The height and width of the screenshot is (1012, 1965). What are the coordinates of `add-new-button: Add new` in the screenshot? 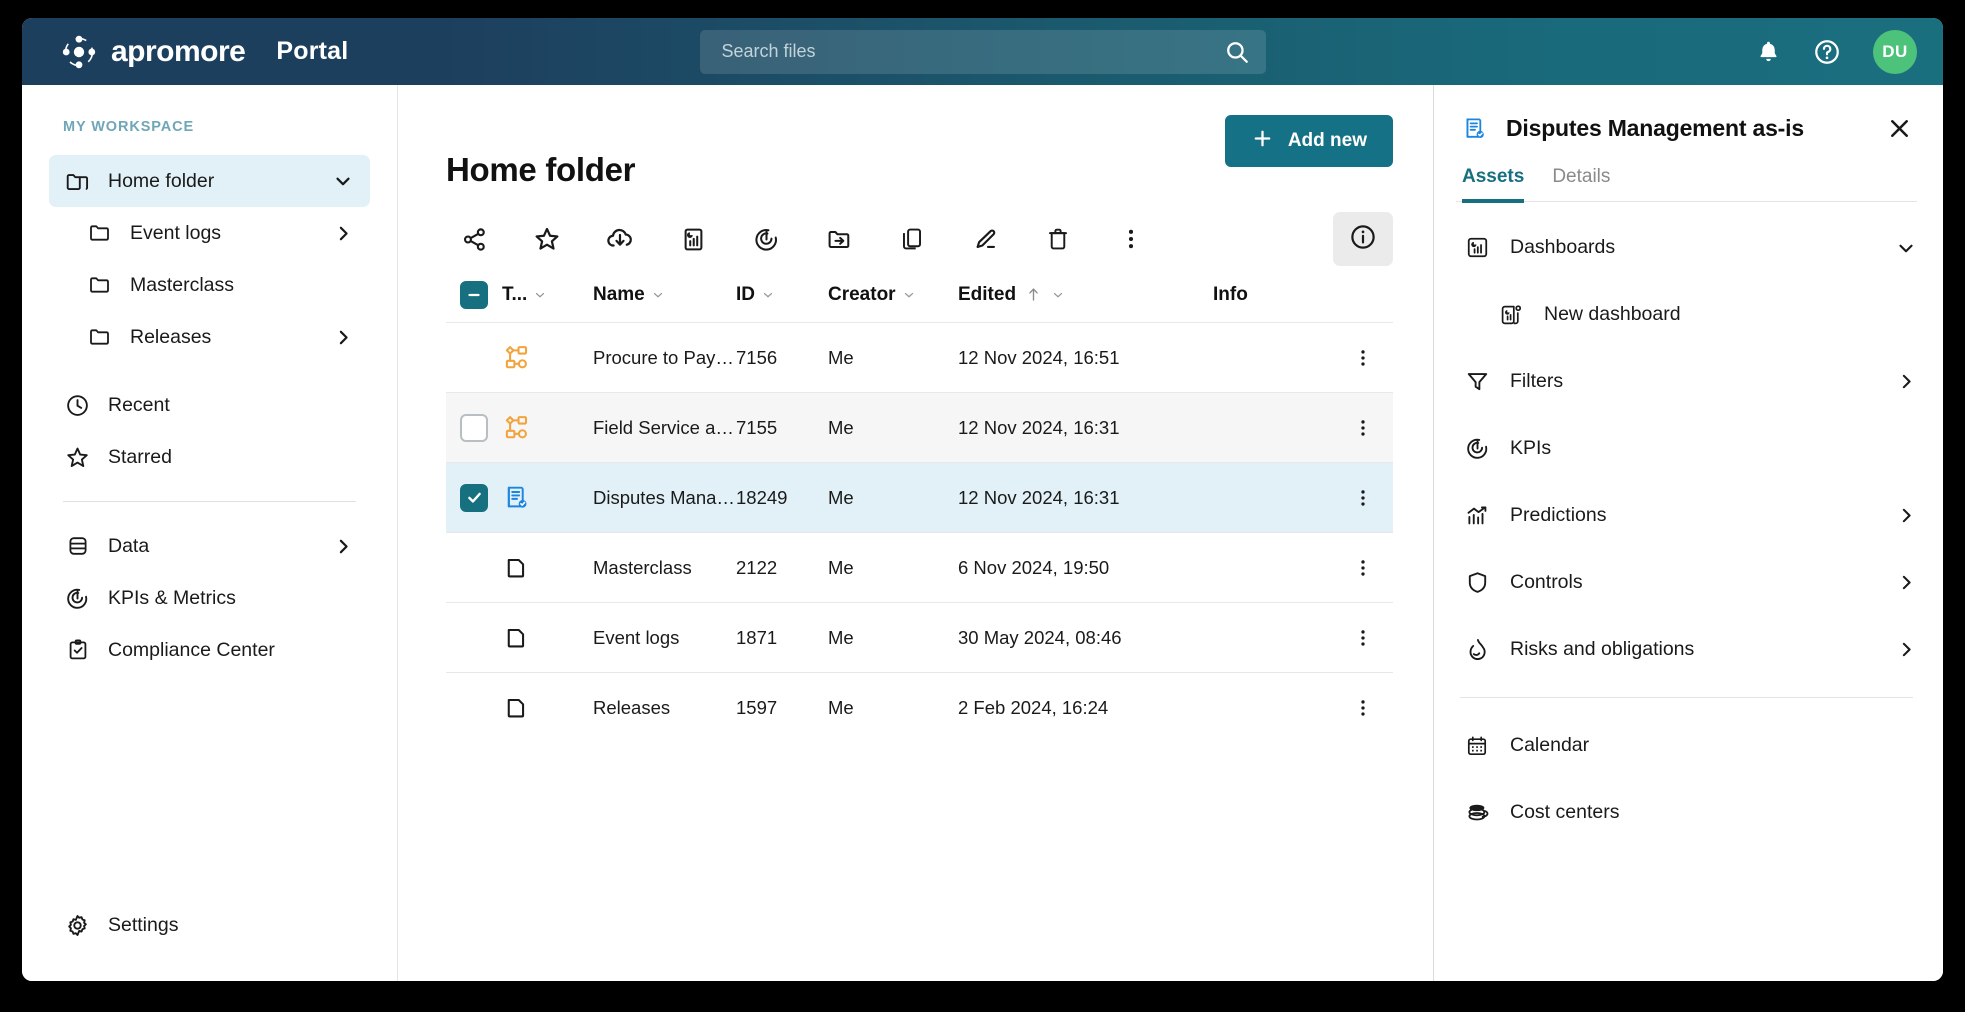 It's located at (1308, 141).